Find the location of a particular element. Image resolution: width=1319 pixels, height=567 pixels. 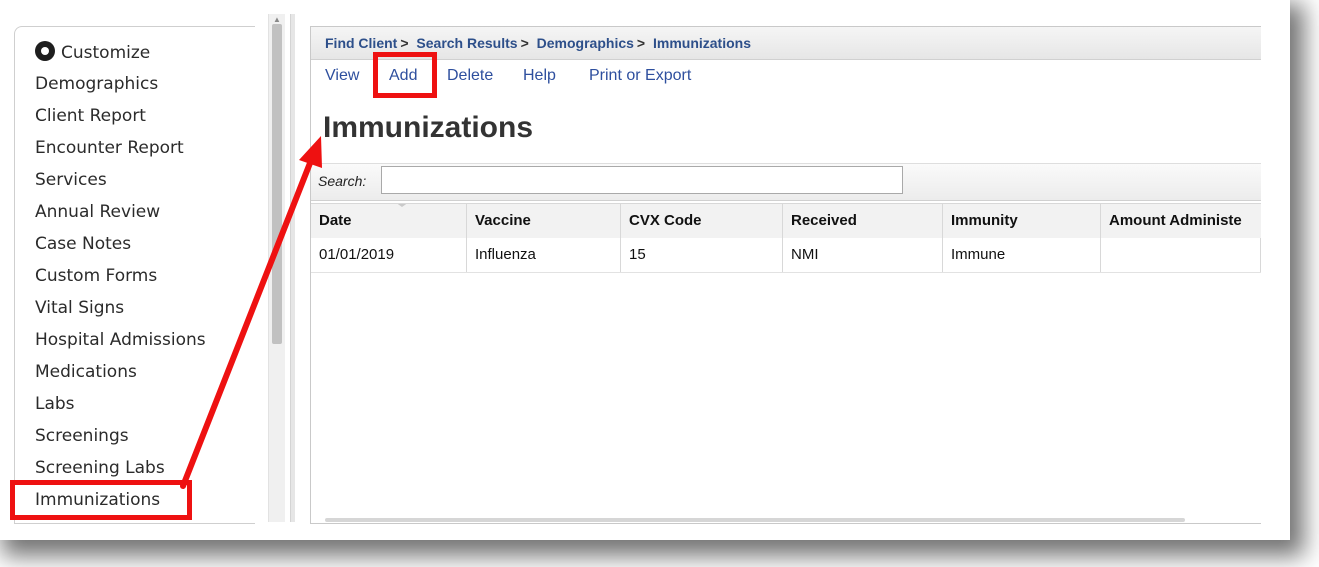

arrow-shaft is located at coordinates (247, 322).